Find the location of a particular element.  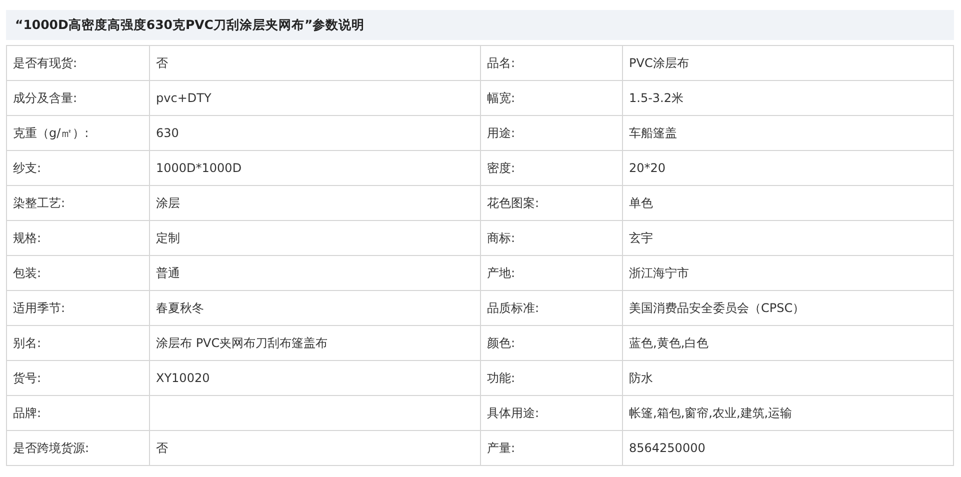

attribute-value: PVC涂层布 is located at coordinates (659, 63).